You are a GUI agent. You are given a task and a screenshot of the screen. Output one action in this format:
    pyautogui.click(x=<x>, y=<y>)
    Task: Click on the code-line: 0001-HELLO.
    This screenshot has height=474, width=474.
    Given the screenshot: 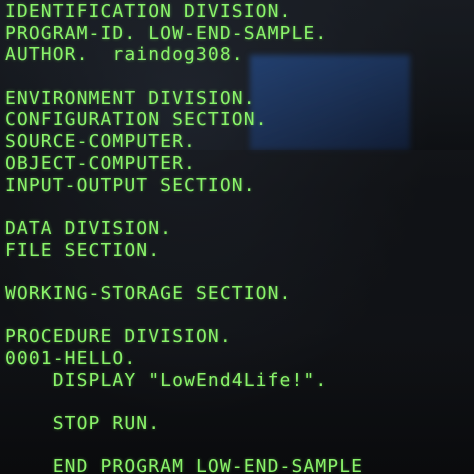 What is the action you would take?
    pyautogui.click(x=71, y=358)
    